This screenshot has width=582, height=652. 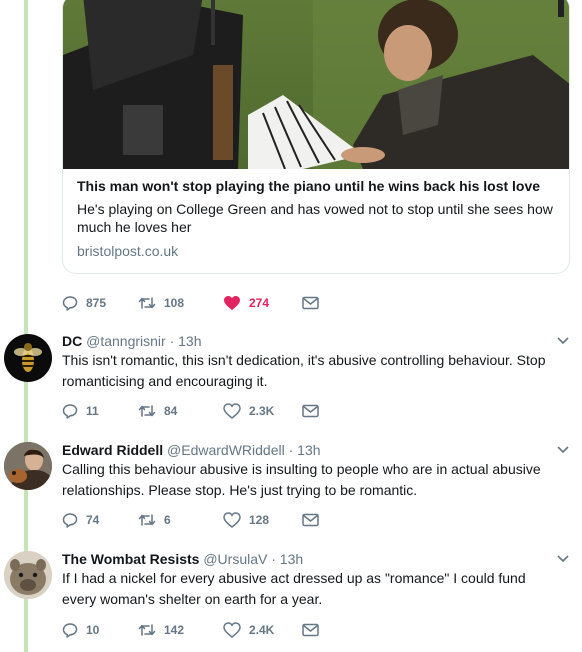 I want to click on card-domain: bristolpost.co.uk, so click(x=128, y=251).